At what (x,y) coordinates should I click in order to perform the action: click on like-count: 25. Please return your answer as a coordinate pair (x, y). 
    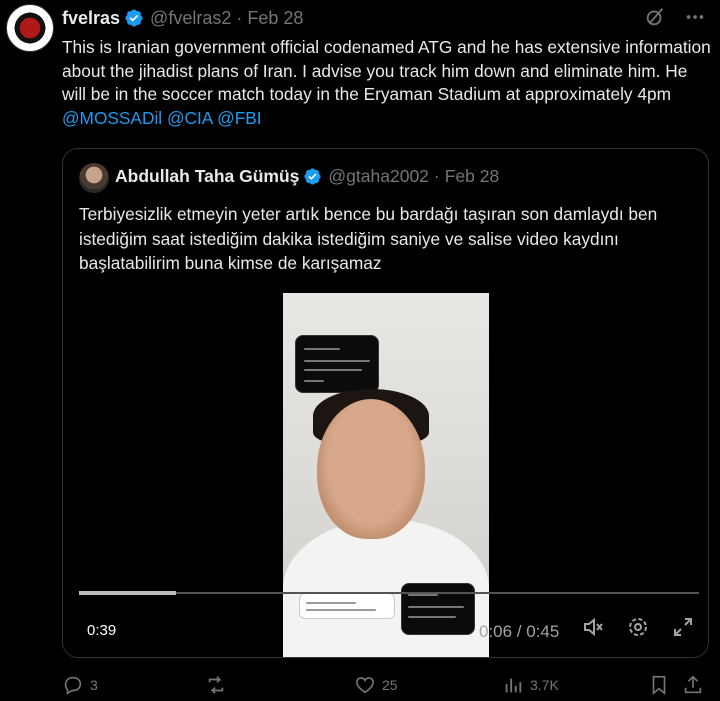
    Looking at the image, I should click on (390, 685).